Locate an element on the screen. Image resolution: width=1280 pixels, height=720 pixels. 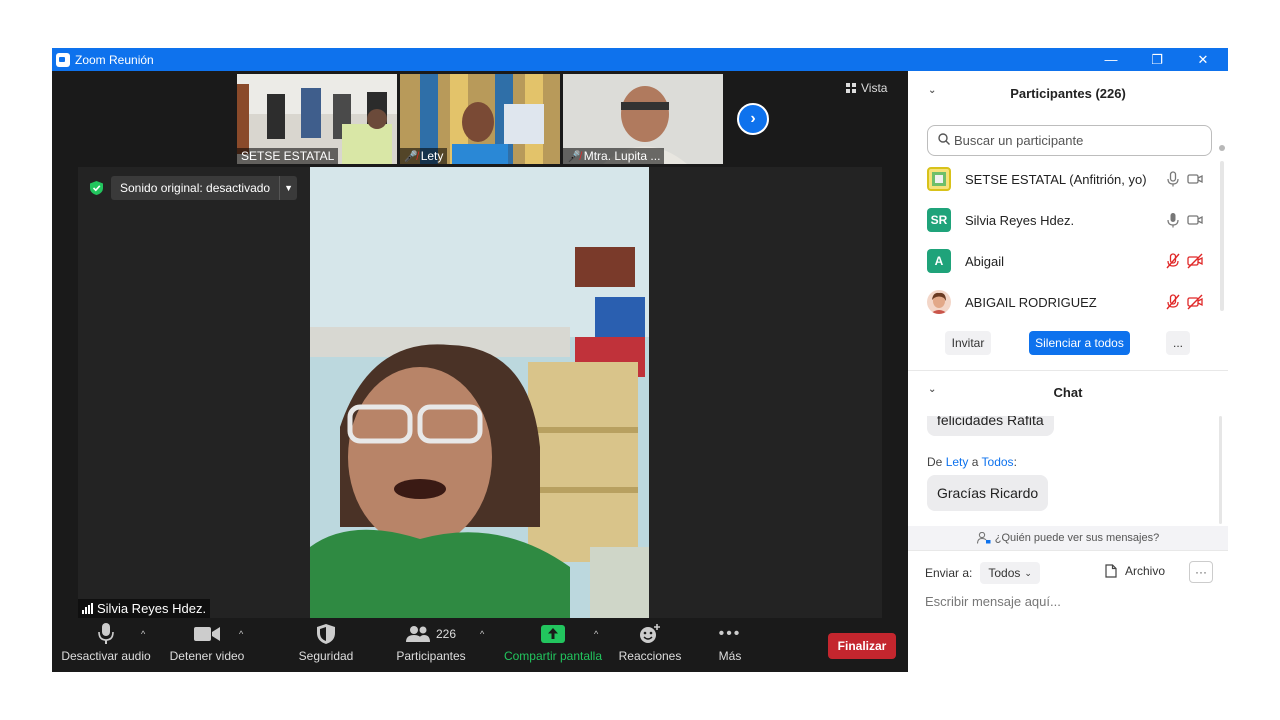
participant-thumbnail: 🎤̸ Lety is located at coordinates (480, 119).